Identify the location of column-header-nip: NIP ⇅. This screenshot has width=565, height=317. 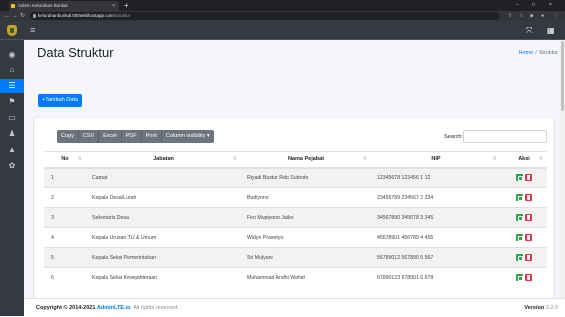
(436, 160).